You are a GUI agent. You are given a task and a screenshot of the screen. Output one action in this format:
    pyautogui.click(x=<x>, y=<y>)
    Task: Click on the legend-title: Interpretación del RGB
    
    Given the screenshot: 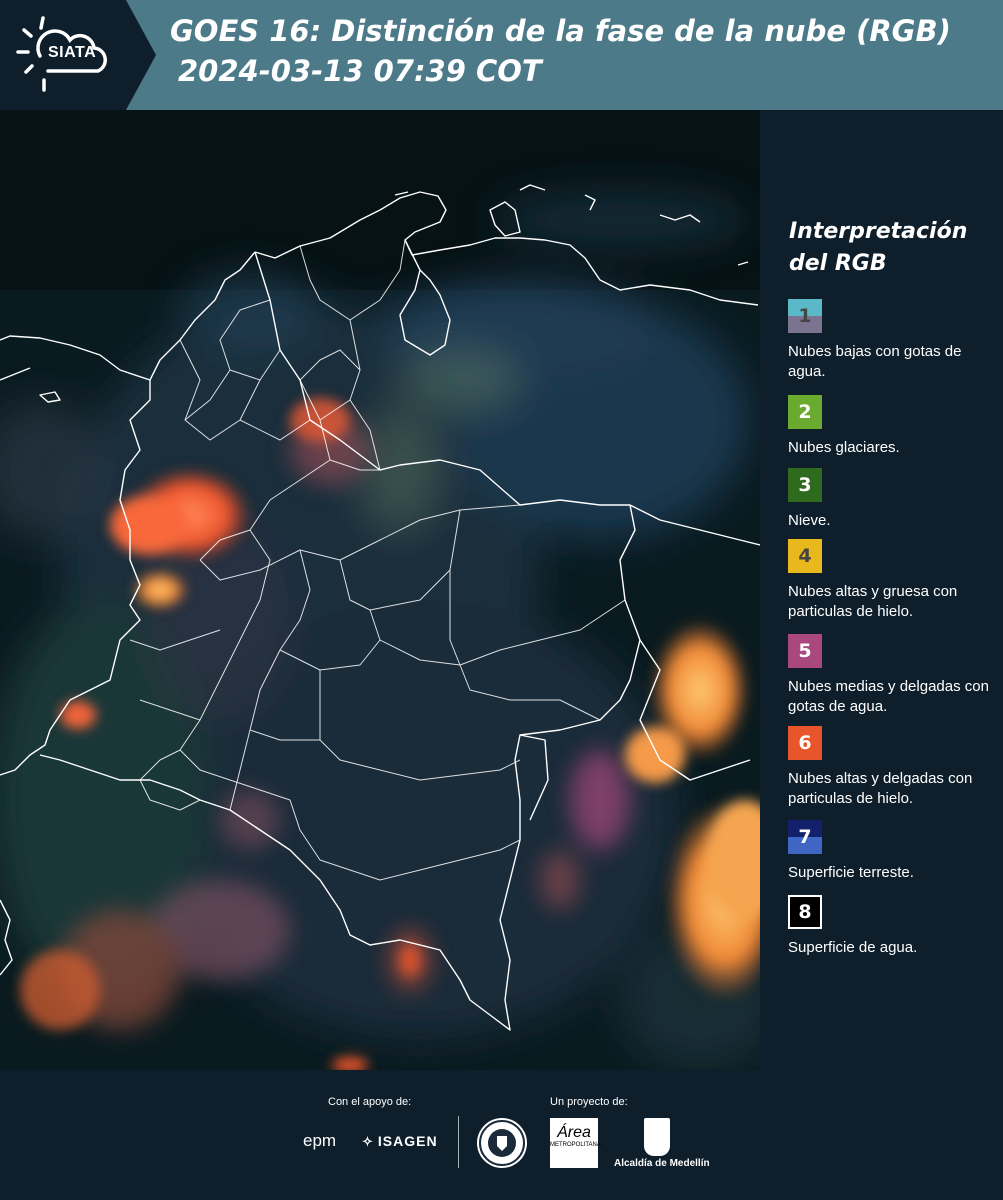 What is the action you would take?
    pyautogui.click(x=878, y=247)
    